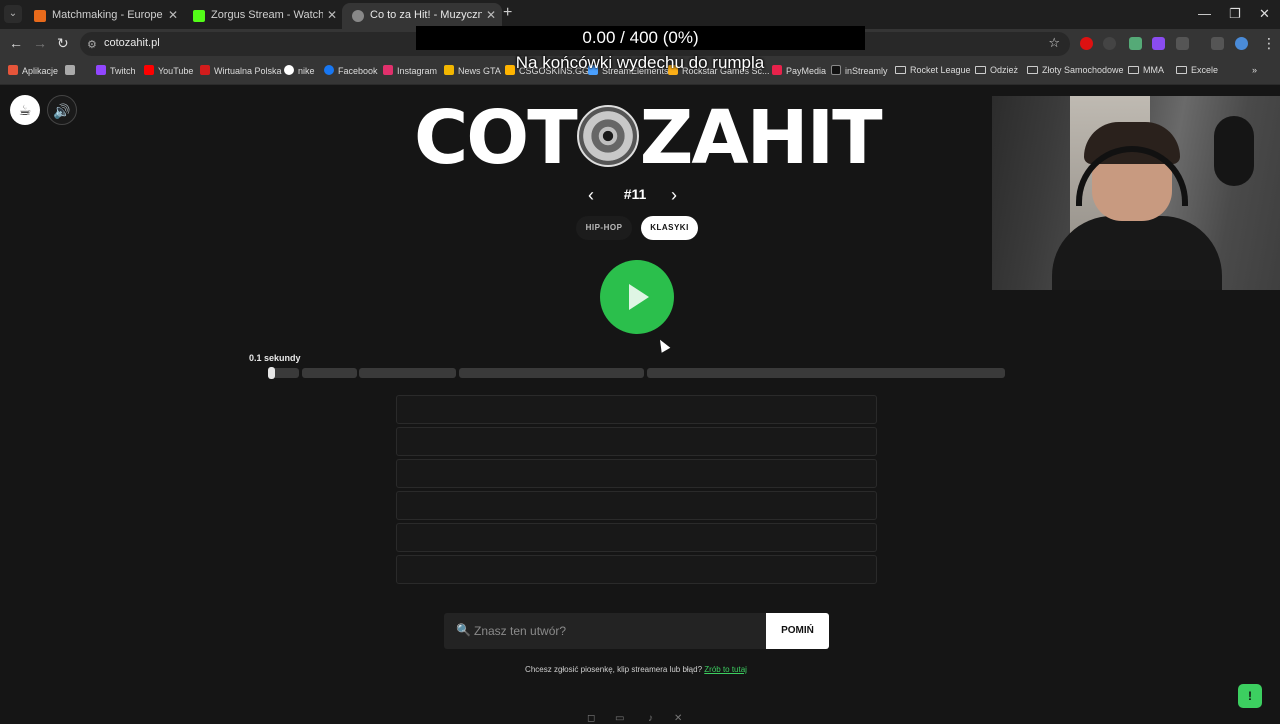  I want to click on bookmark-facebook: Facebook, so click(351, 70).